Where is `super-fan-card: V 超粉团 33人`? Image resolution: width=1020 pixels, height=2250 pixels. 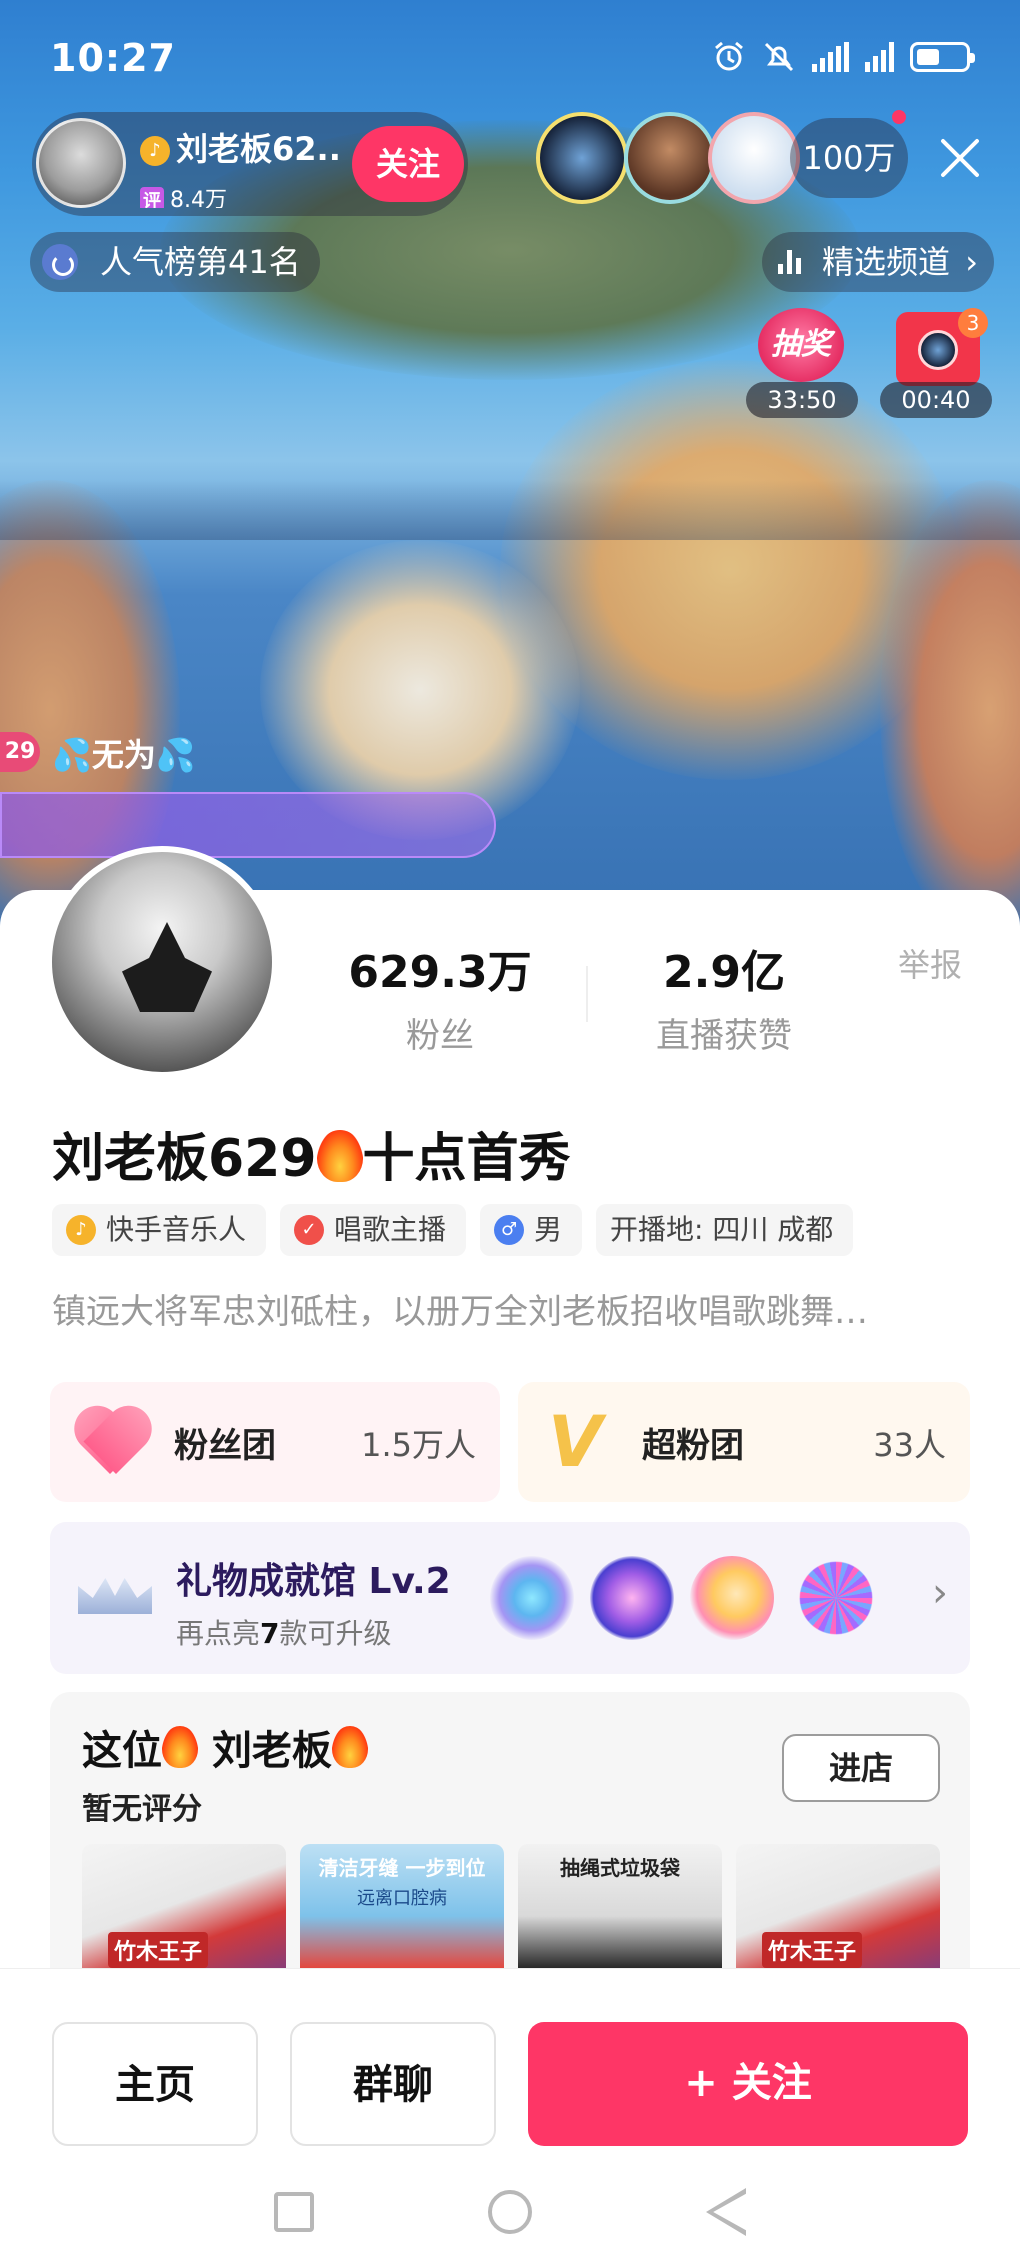
super-fan-card: V 超粉团 33人 is located at coordinates (744, 1442).